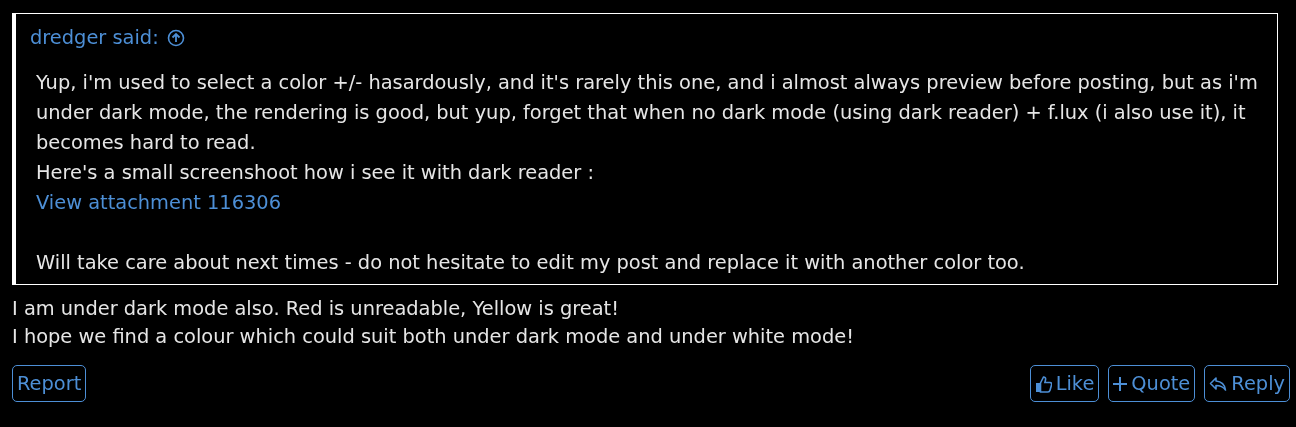 The height and width of the screenshot is (427, 1296). Describe the element at coordinates (1218, 383) in the screenshot. I see `reply-arrow-icon` at that location.